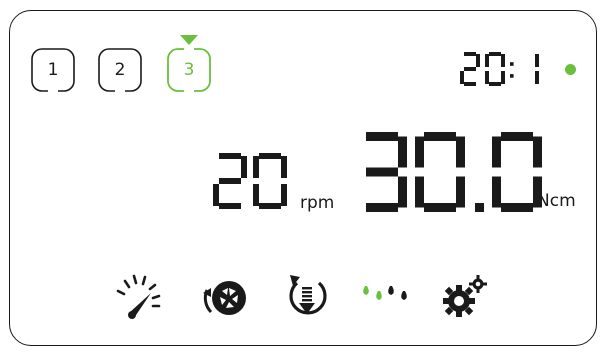  What do you see at coordinates (317, 203) in the screenshot?
I see `speed-unit: rpm` at bounding box center [317, 203].